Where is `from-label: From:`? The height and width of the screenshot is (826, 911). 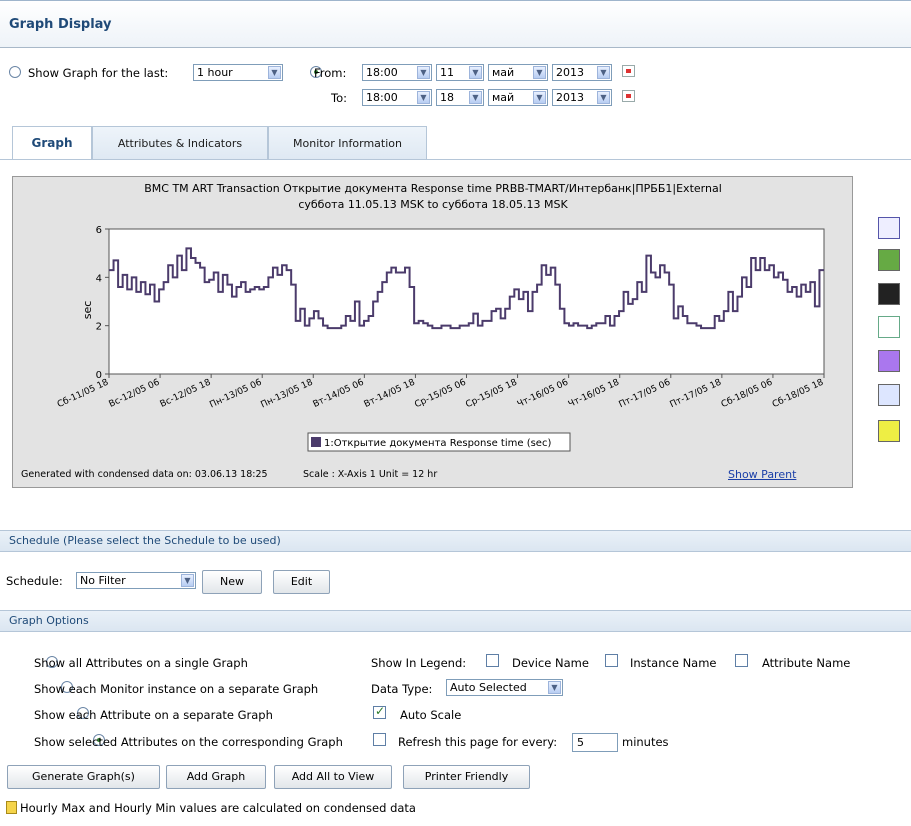 from-label: From: is located at coordinates (330, 73).